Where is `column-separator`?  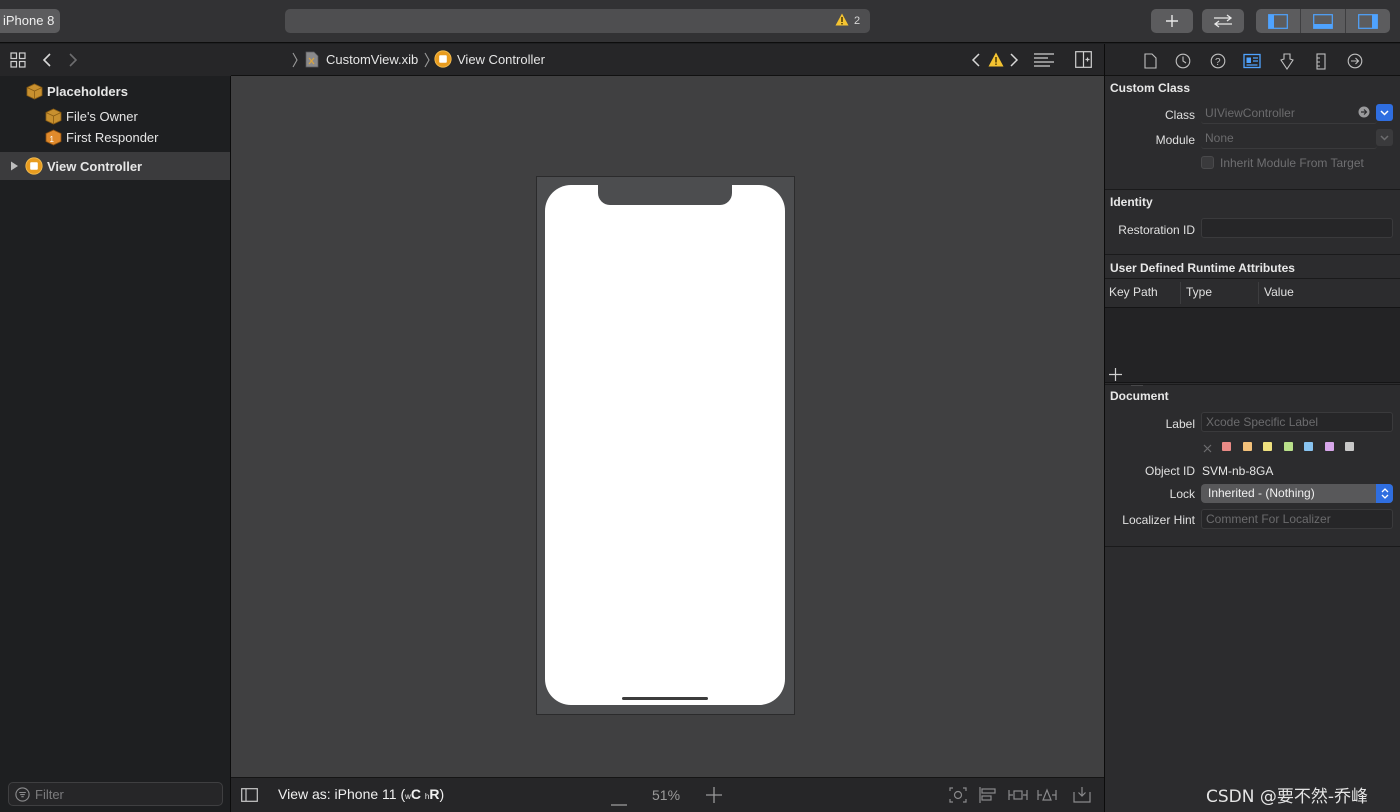
column-separator is located at coordinates (1180, 293).